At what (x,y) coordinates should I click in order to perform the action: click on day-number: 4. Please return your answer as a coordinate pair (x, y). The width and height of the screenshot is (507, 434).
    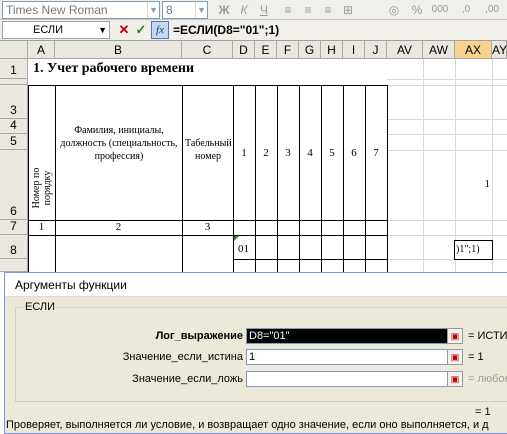
    Looking at the image, I should click on (310, 153).